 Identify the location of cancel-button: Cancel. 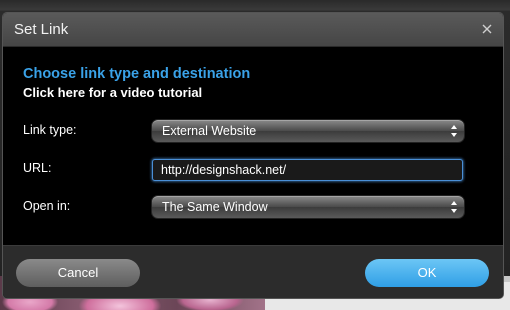
(78, 273).